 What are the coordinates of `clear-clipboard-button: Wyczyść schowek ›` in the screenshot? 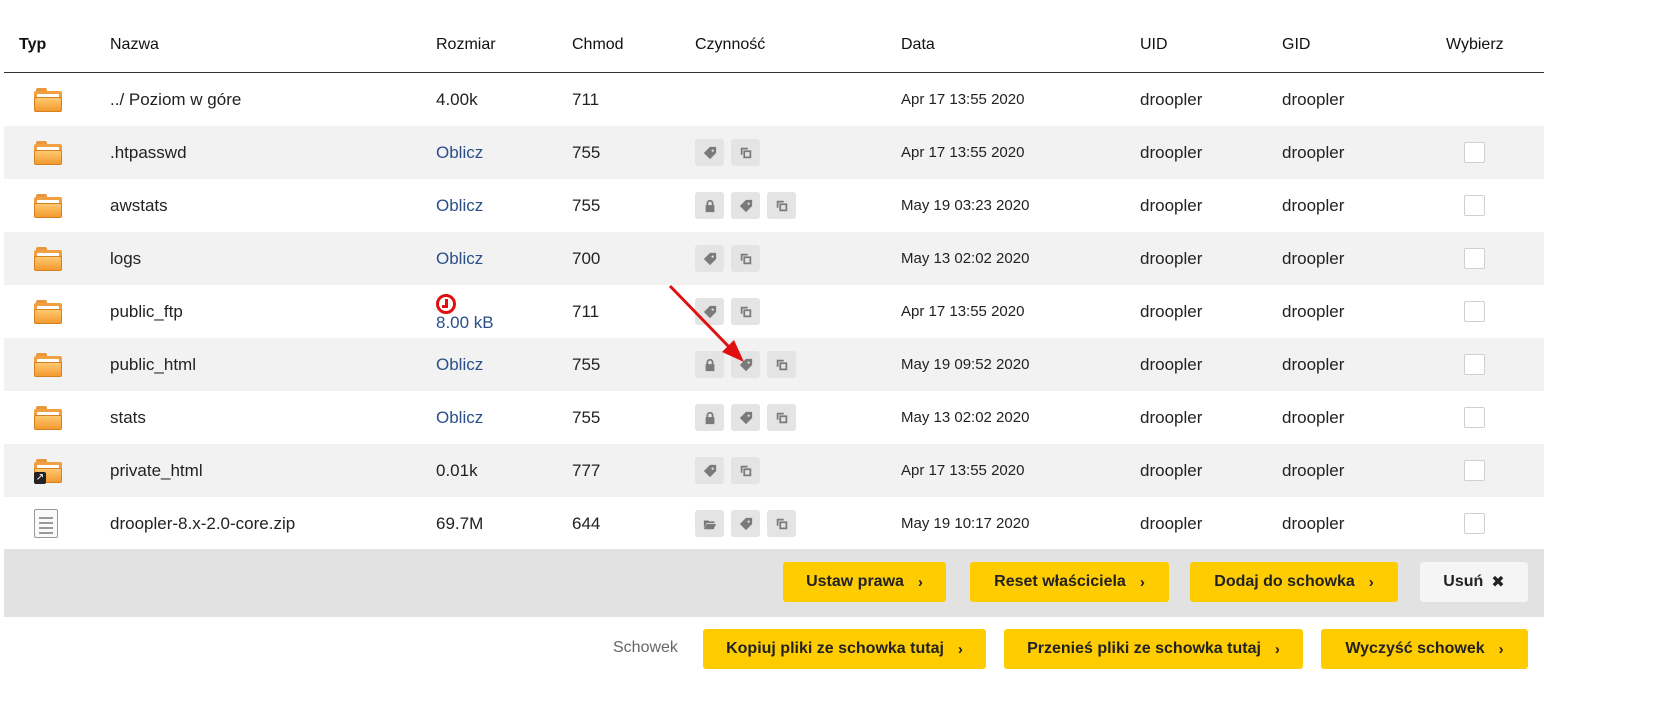 It's located at (1424, 649).